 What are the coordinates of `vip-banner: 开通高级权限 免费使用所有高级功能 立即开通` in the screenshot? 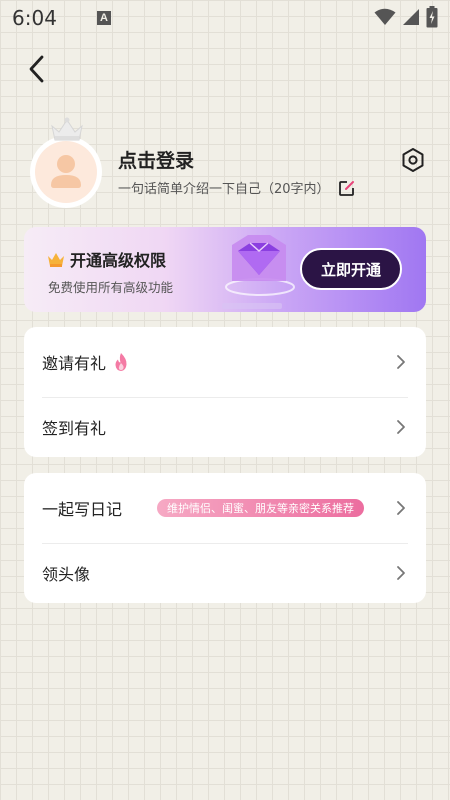 It's located at (225, 269).